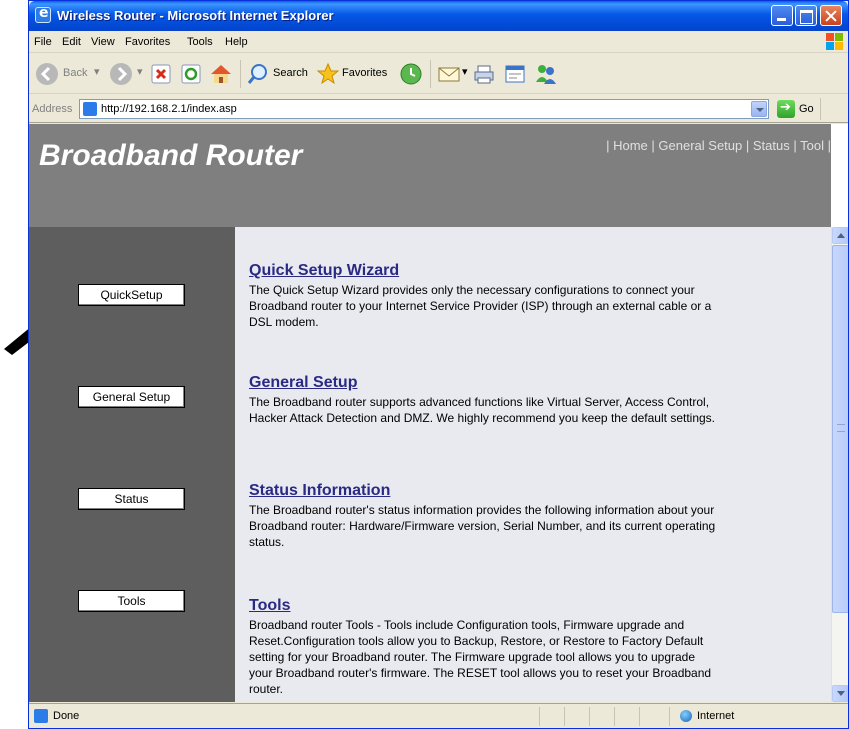 The image size is (849, 729). Describe the element at coordinates (686, 716) in the screenshot. I see `internet-globe-icon` at that location.